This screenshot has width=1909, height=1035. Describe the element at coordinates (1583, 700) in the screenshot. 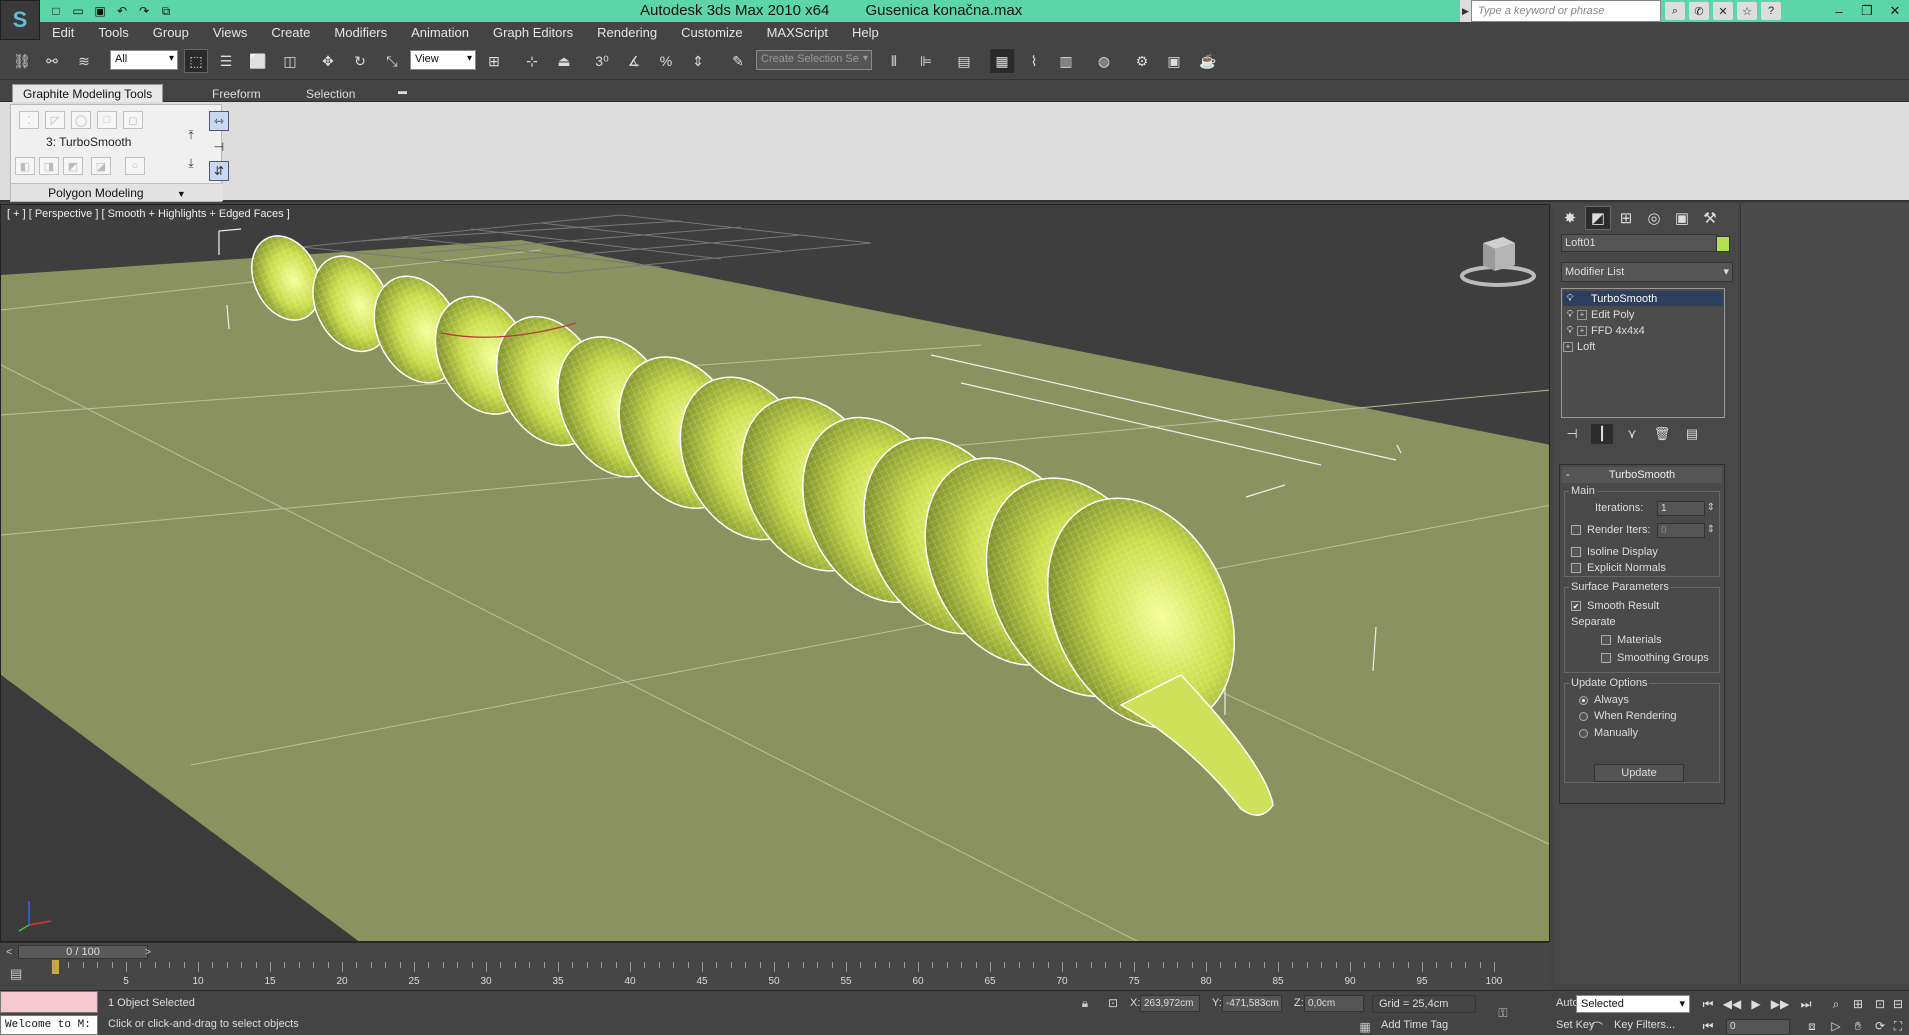

I see `update-always-radio` at that location.